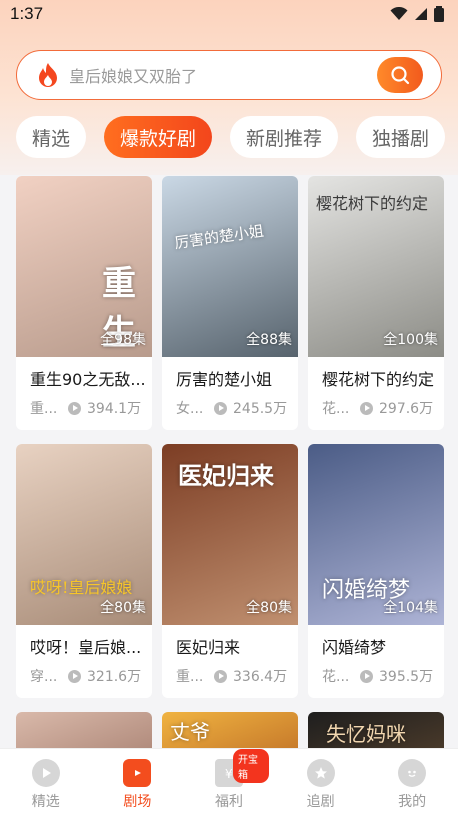 This screenshot has height=820, width=458. What do you see at coordinates (410, 340) in the screenshot?
I see `episode-count: 全100集` at bounding box center [410, 340].